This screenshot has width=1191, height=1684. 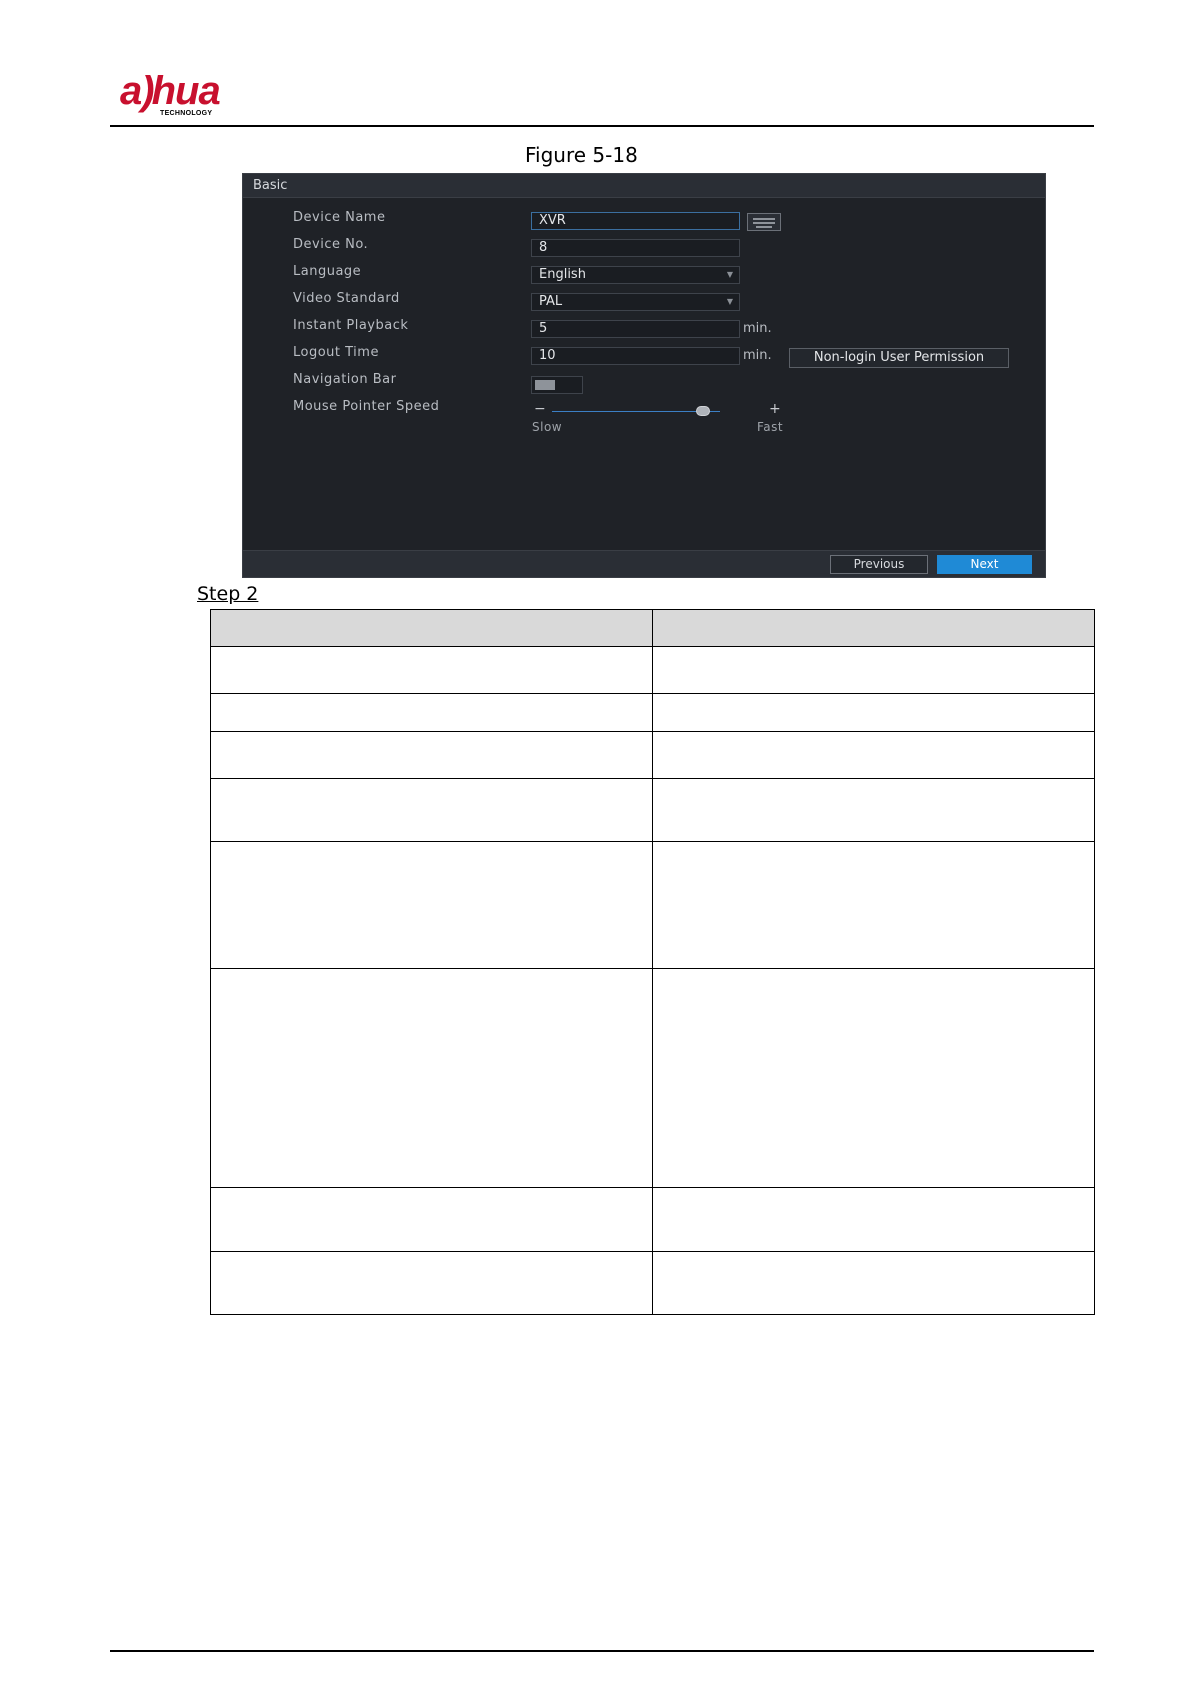 I want to click on slider-min-label: Slow, so click(x=547, y=427).